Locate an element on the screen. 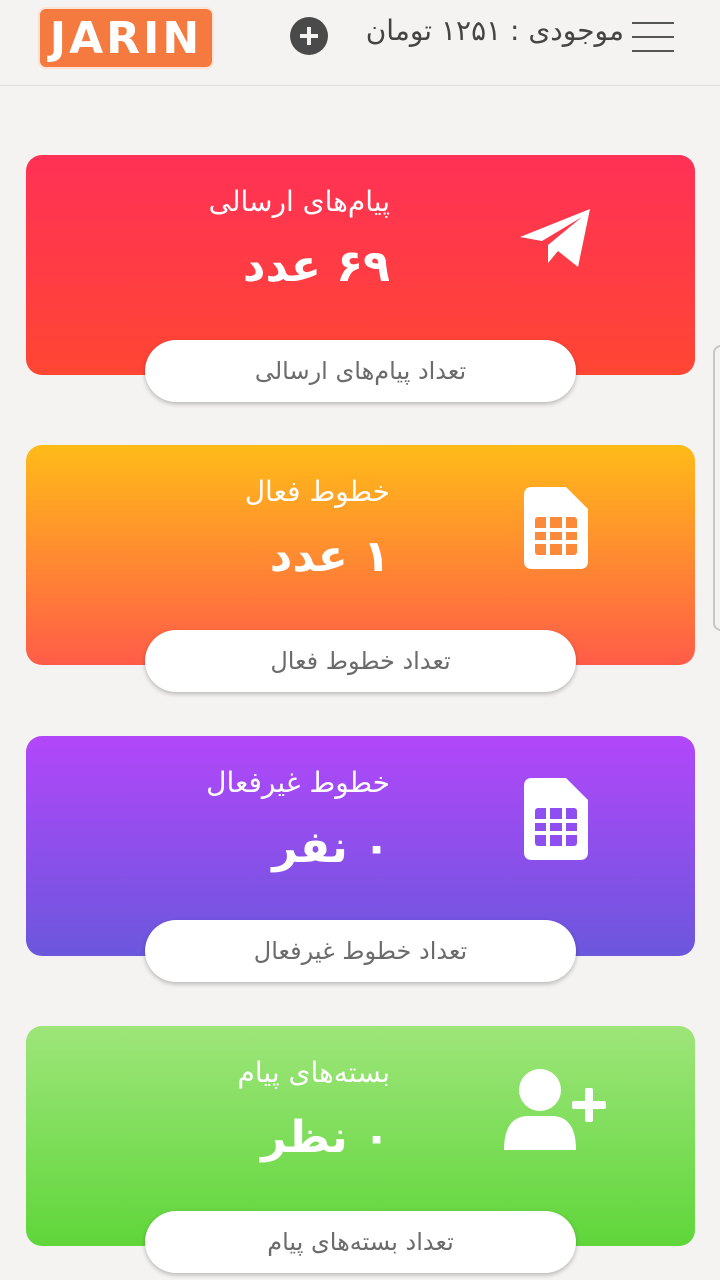  plus-circle-icon is located at coordinates (309, 36).